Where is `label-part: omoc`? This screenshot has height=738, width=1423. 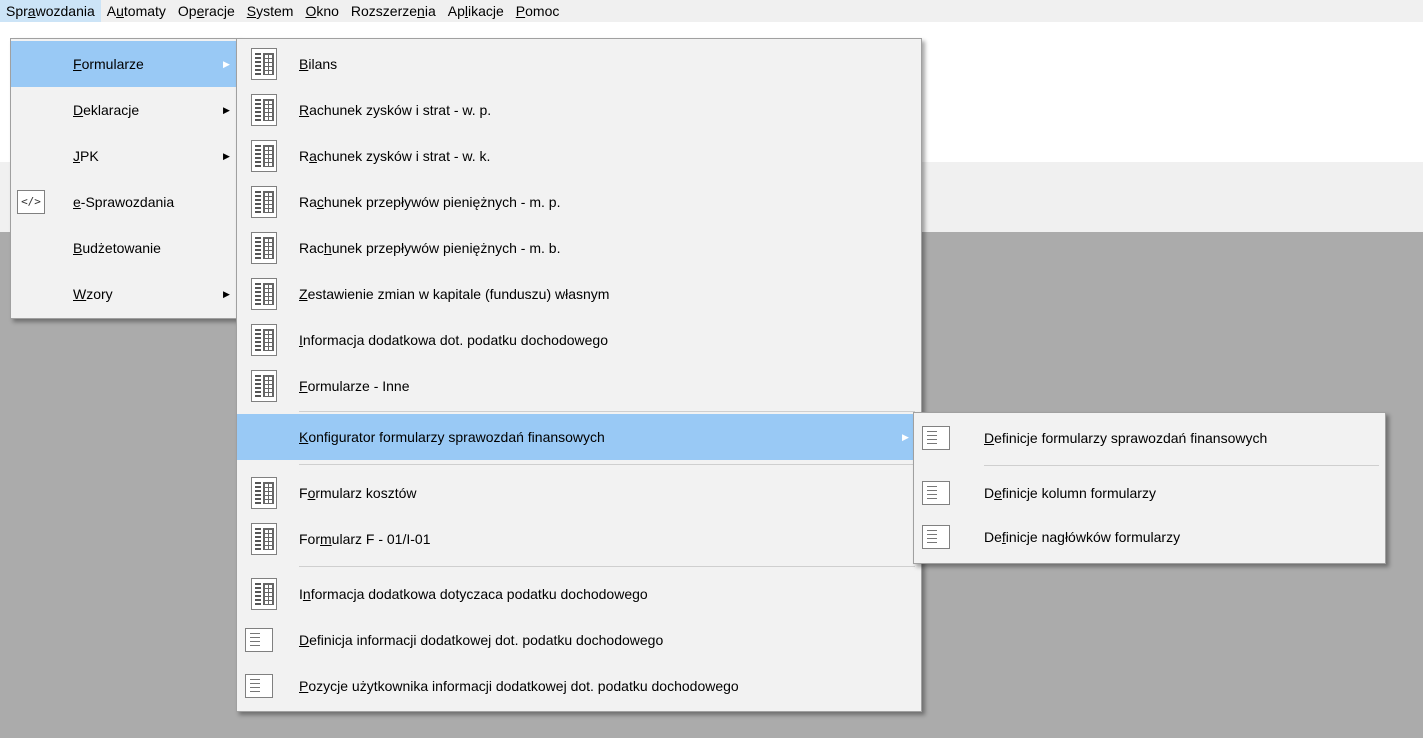 label-part: omoc is located at coordinates (542, 11).